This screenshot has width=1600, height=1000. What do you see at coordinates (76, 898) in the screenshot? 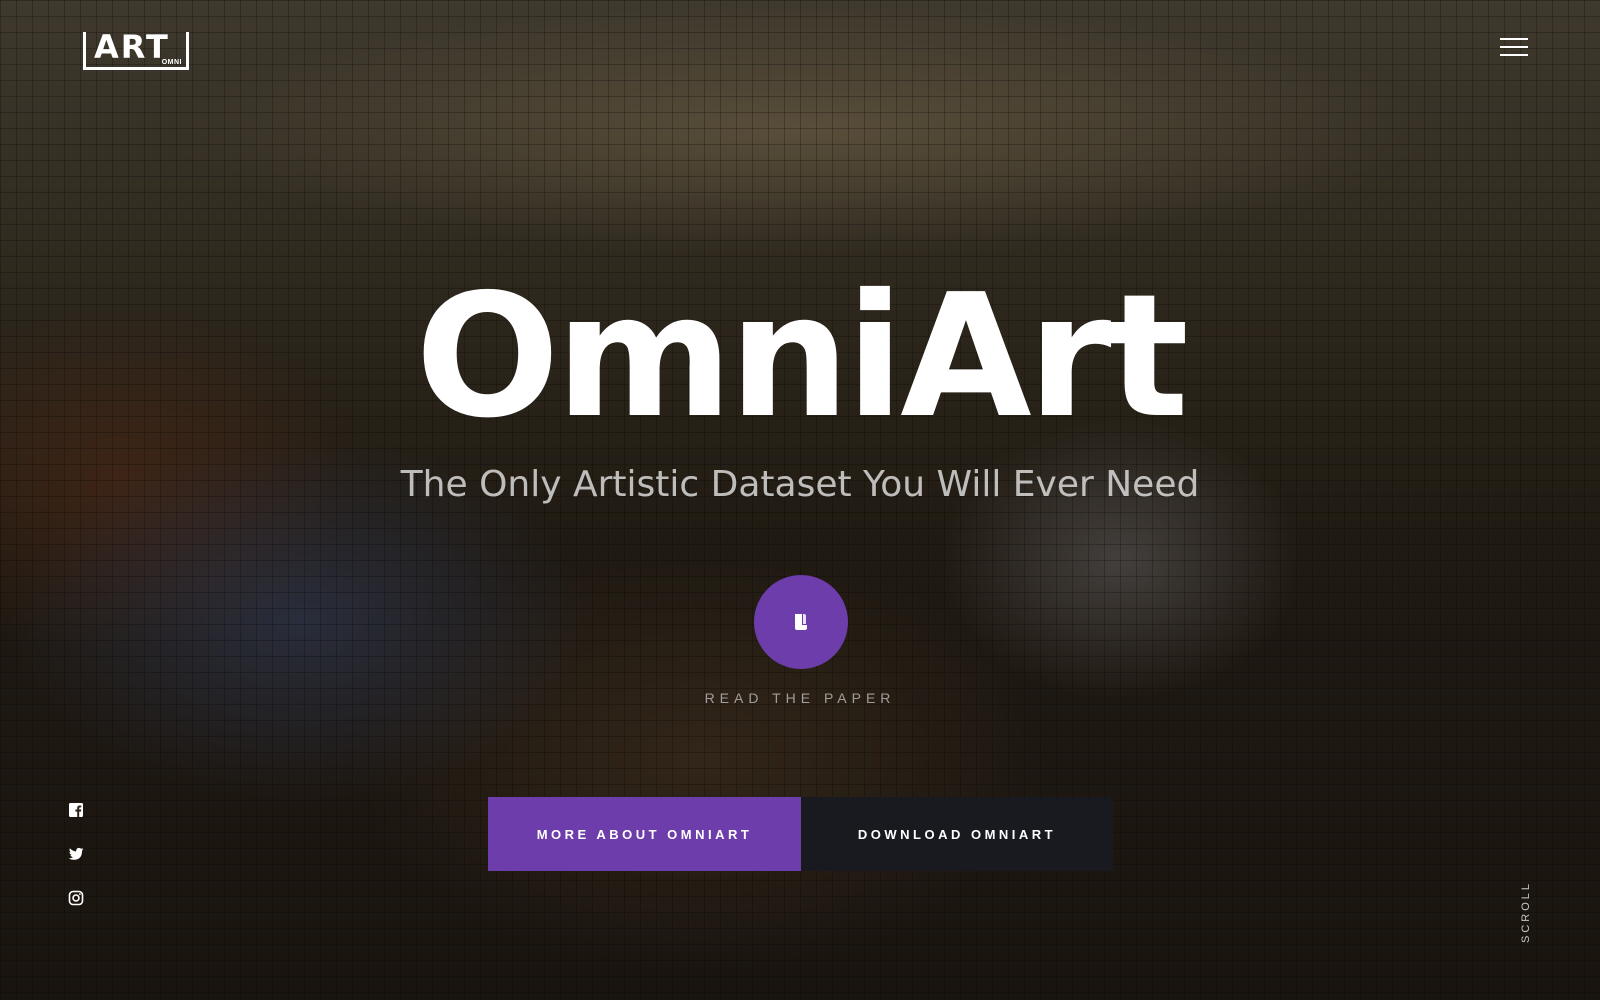
I see `instagram-icon` at bounding box center [76, 898].